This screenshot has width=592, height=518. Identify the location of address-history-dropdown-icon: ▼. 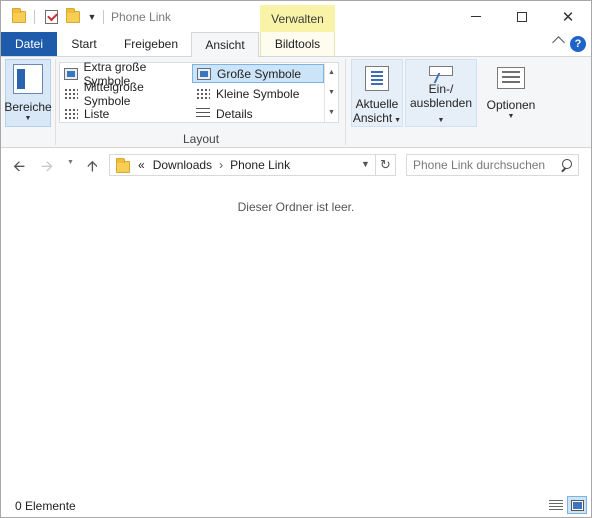
(365, 164).